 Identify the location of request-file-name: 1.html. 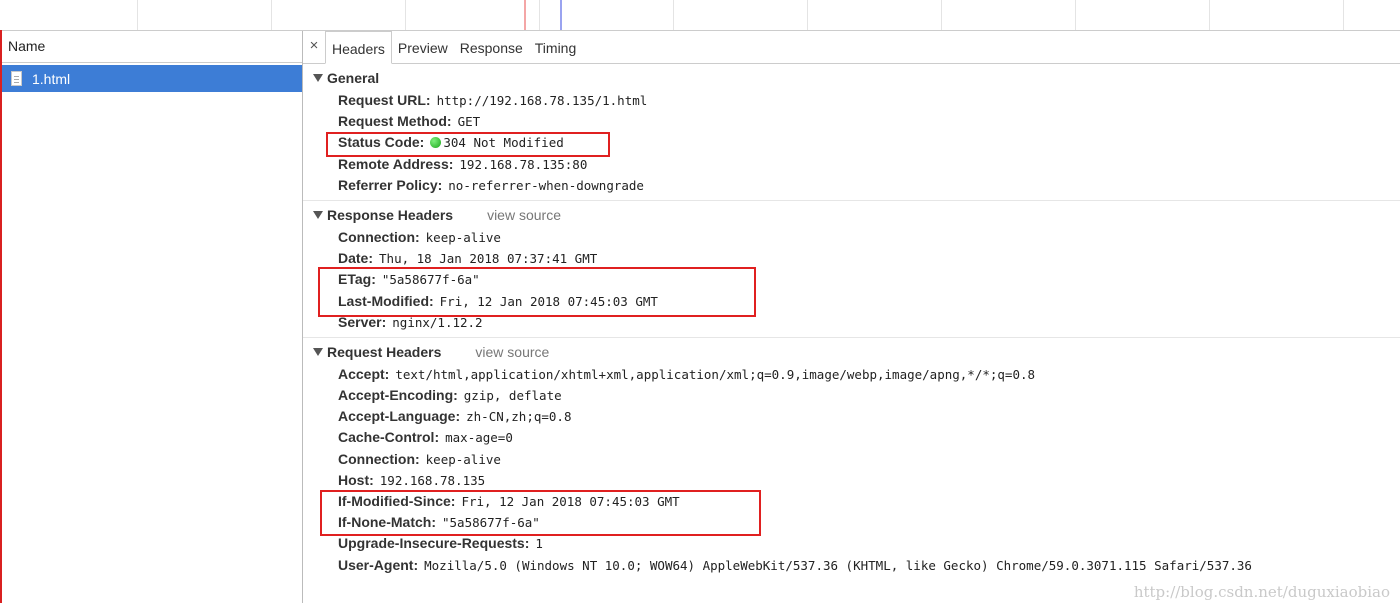
(51, 78).